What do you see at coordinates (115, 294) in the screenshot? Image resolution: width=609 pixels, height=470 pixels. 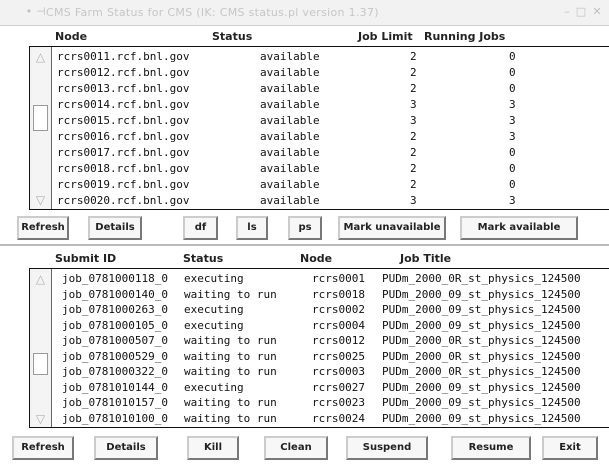 I see `job-submit-id: job_0781000140_0` at bounding box center [115, 294].